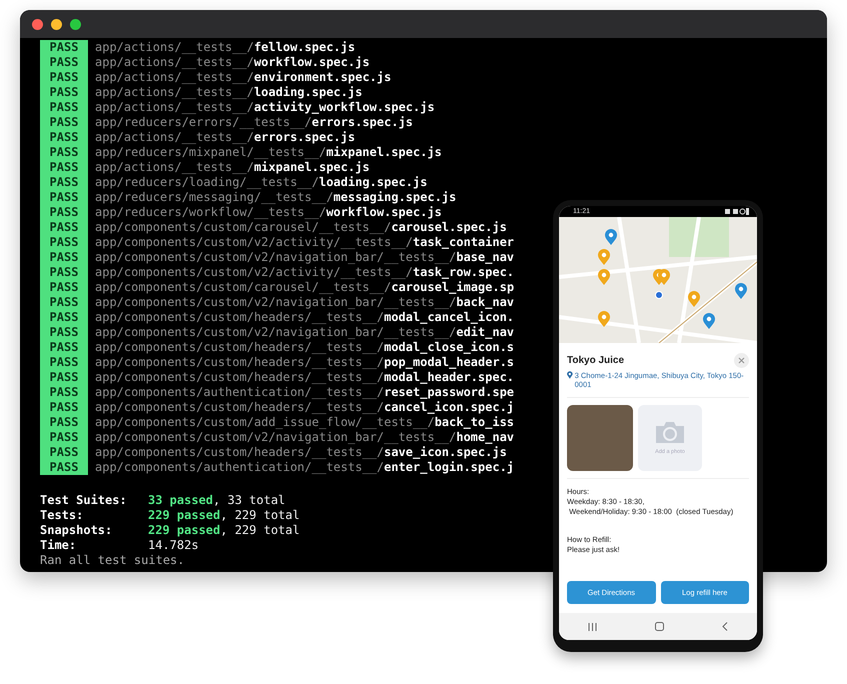 This screenshot has width=847, height=684. Describe the element at coordinates (304, 347) in the screenshot. I see `test-file-path: app/components/custom/headers/__tests__/modal_close_icon.s` at that location.